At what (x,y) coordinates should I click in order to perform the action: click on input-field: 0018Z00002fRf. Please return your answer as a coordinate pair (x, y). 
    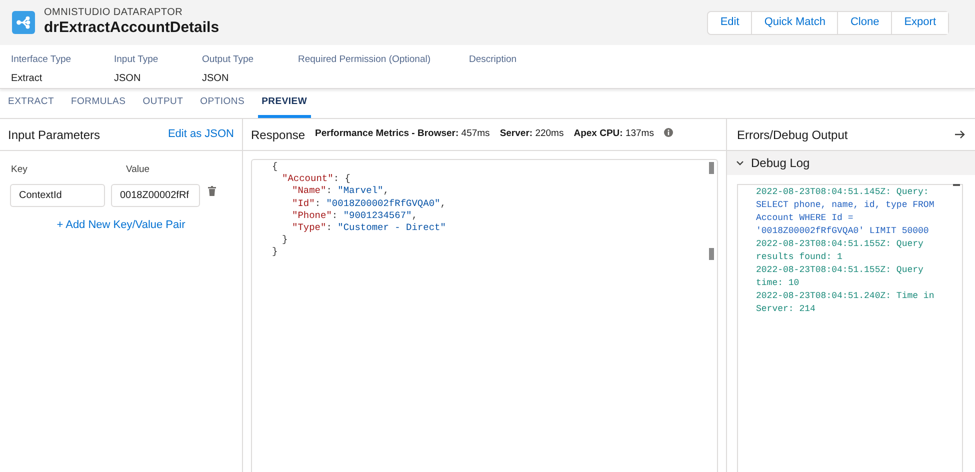
    Looking at the image, I should click on (155, 196).